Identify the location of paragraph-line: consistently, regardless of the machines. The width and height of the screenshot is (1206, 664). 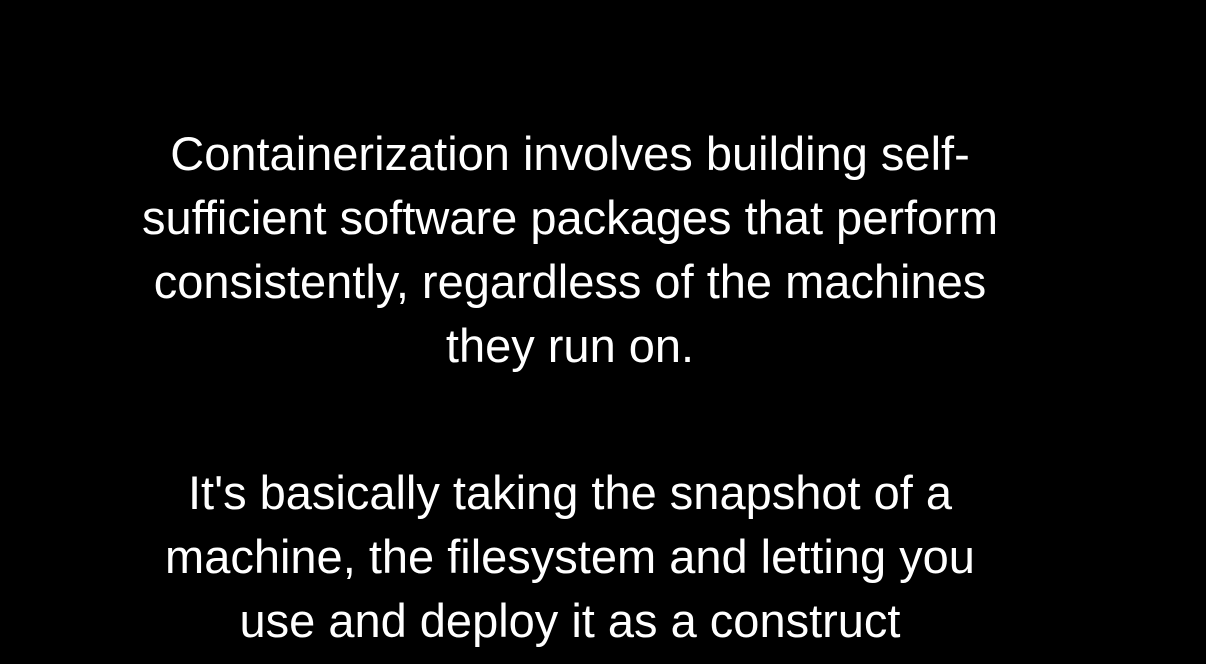
(570, 281).